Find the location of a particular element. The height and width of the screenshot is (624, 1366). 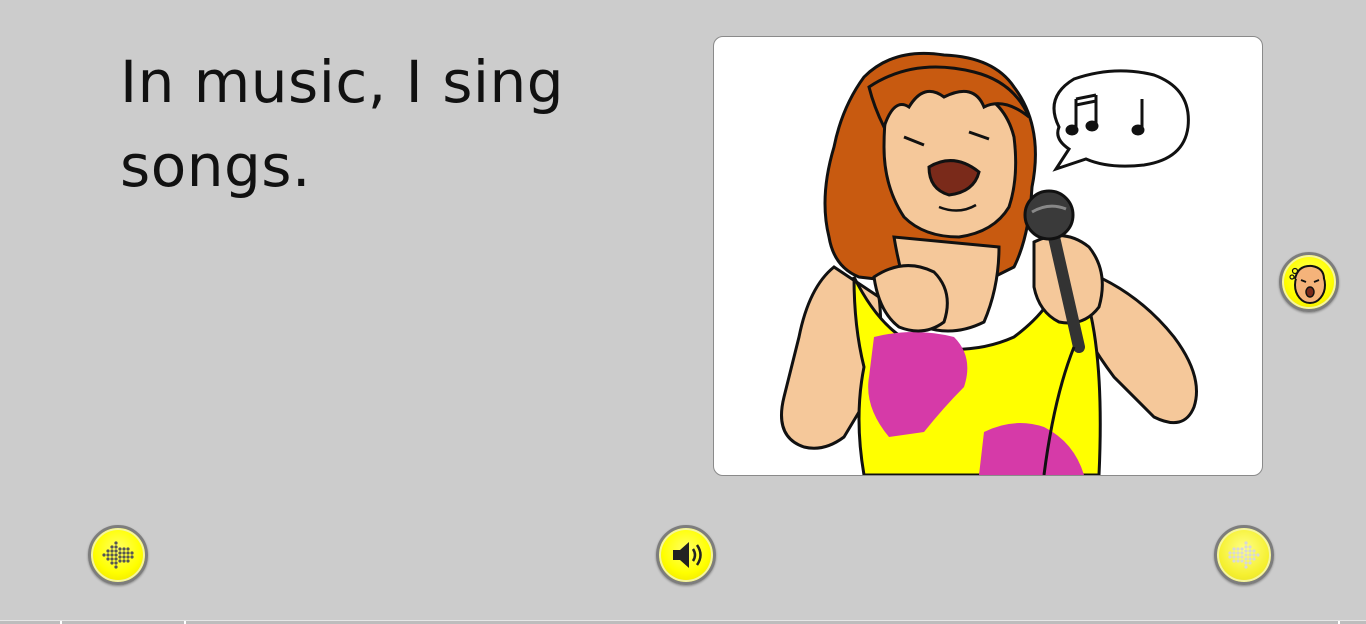

left-arrow-icon is located at coordinates (118, 555).